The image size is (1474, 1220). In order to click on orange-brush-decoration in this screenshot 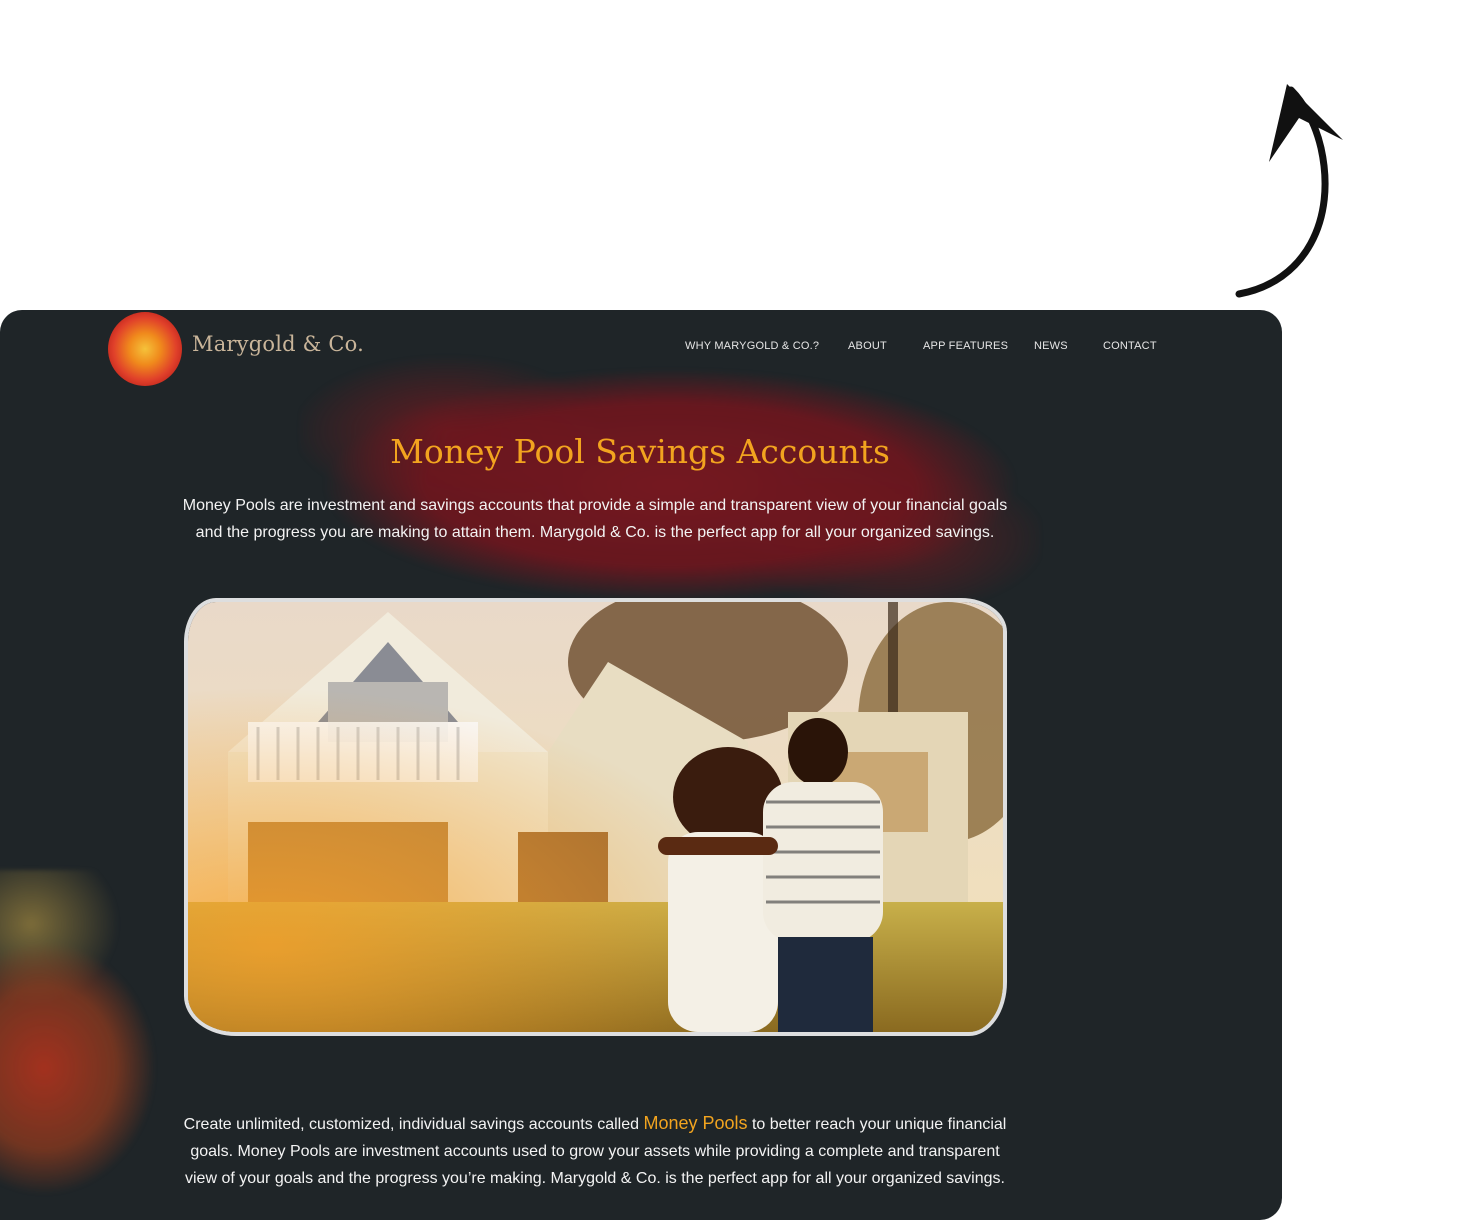, I will do `click(100, 1045)`.